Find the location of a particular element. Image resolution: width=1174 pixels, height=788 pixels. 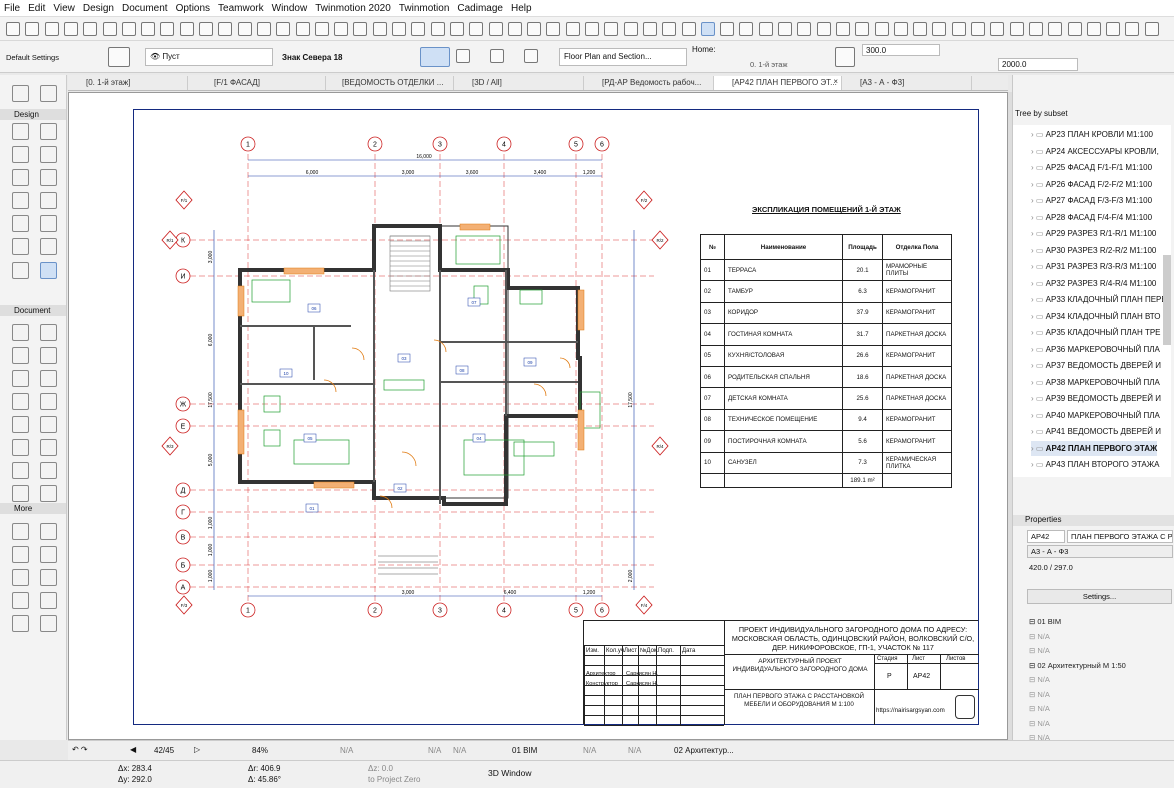

tab-layout-ar42: [АР42 ПЛАН ПЕРВОГО ЭТ... × is located at coordinates (778, 83).